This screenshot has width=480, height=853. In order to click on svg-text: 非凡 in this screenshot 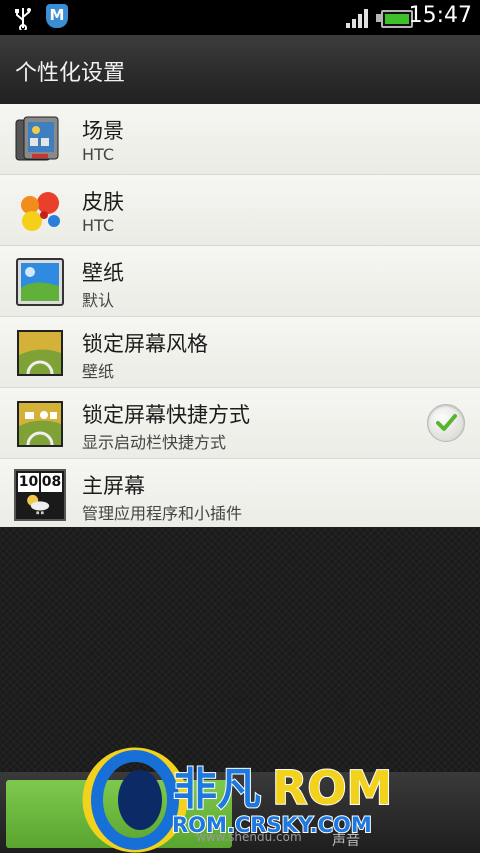, I will do `click(217, 789)`.